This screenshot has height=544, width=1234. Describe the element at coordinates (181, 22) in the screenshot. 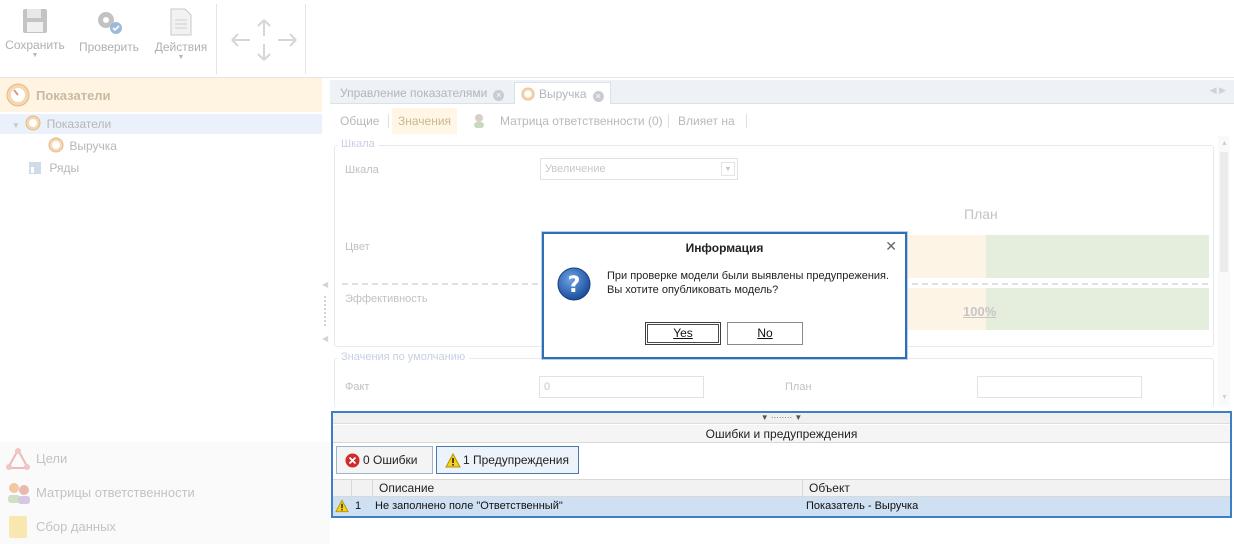

I see `document-icon` at that location.